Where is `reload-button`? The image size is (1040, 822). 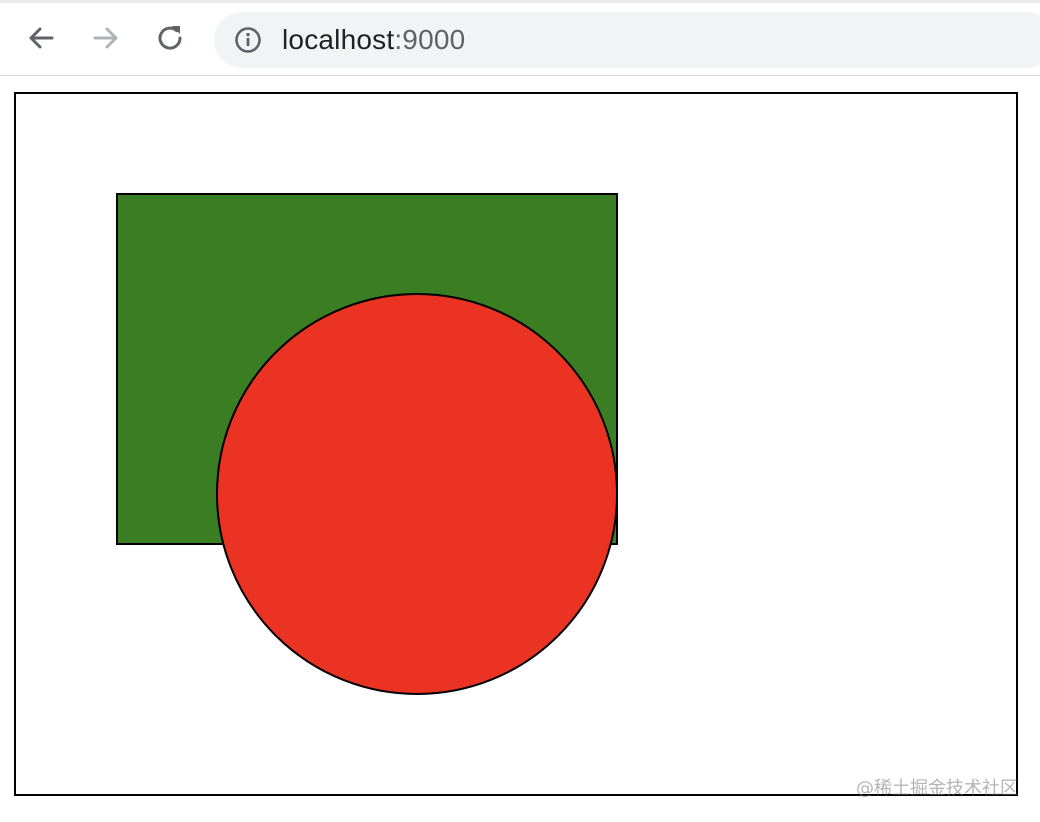 reload-button is located at coordinates (170, 38).